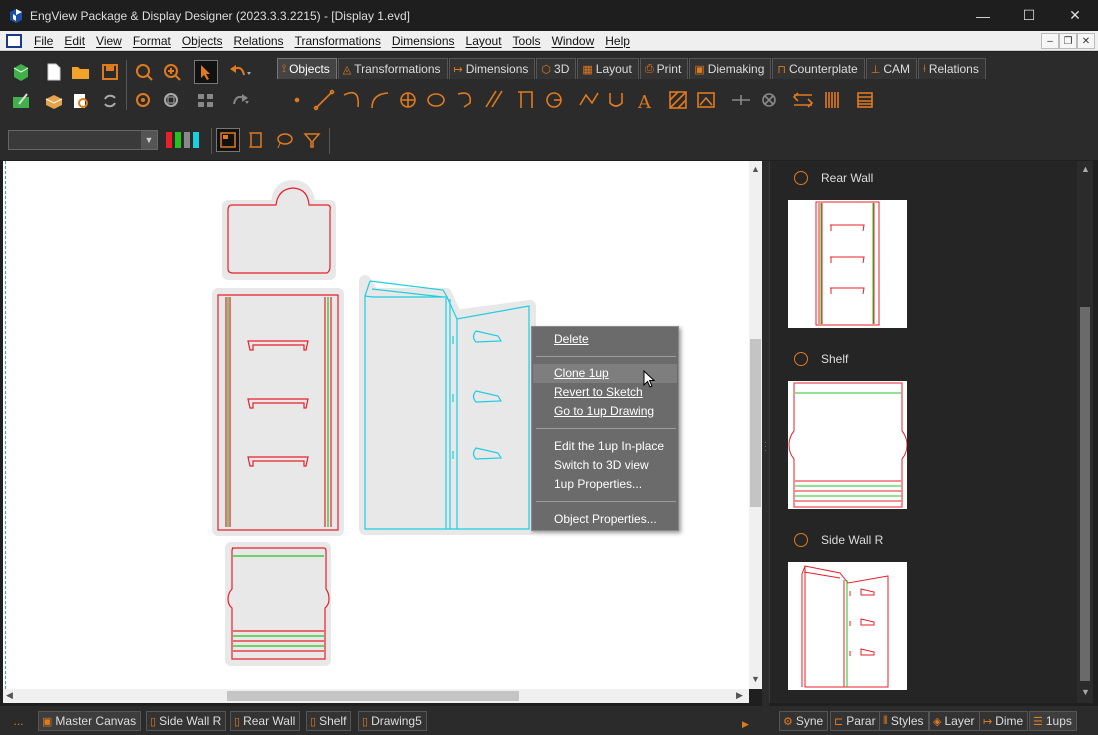 Image resolution: width=1098 pixels, height=735 pixels. I want to click on filter-icon, so click(312, 140).